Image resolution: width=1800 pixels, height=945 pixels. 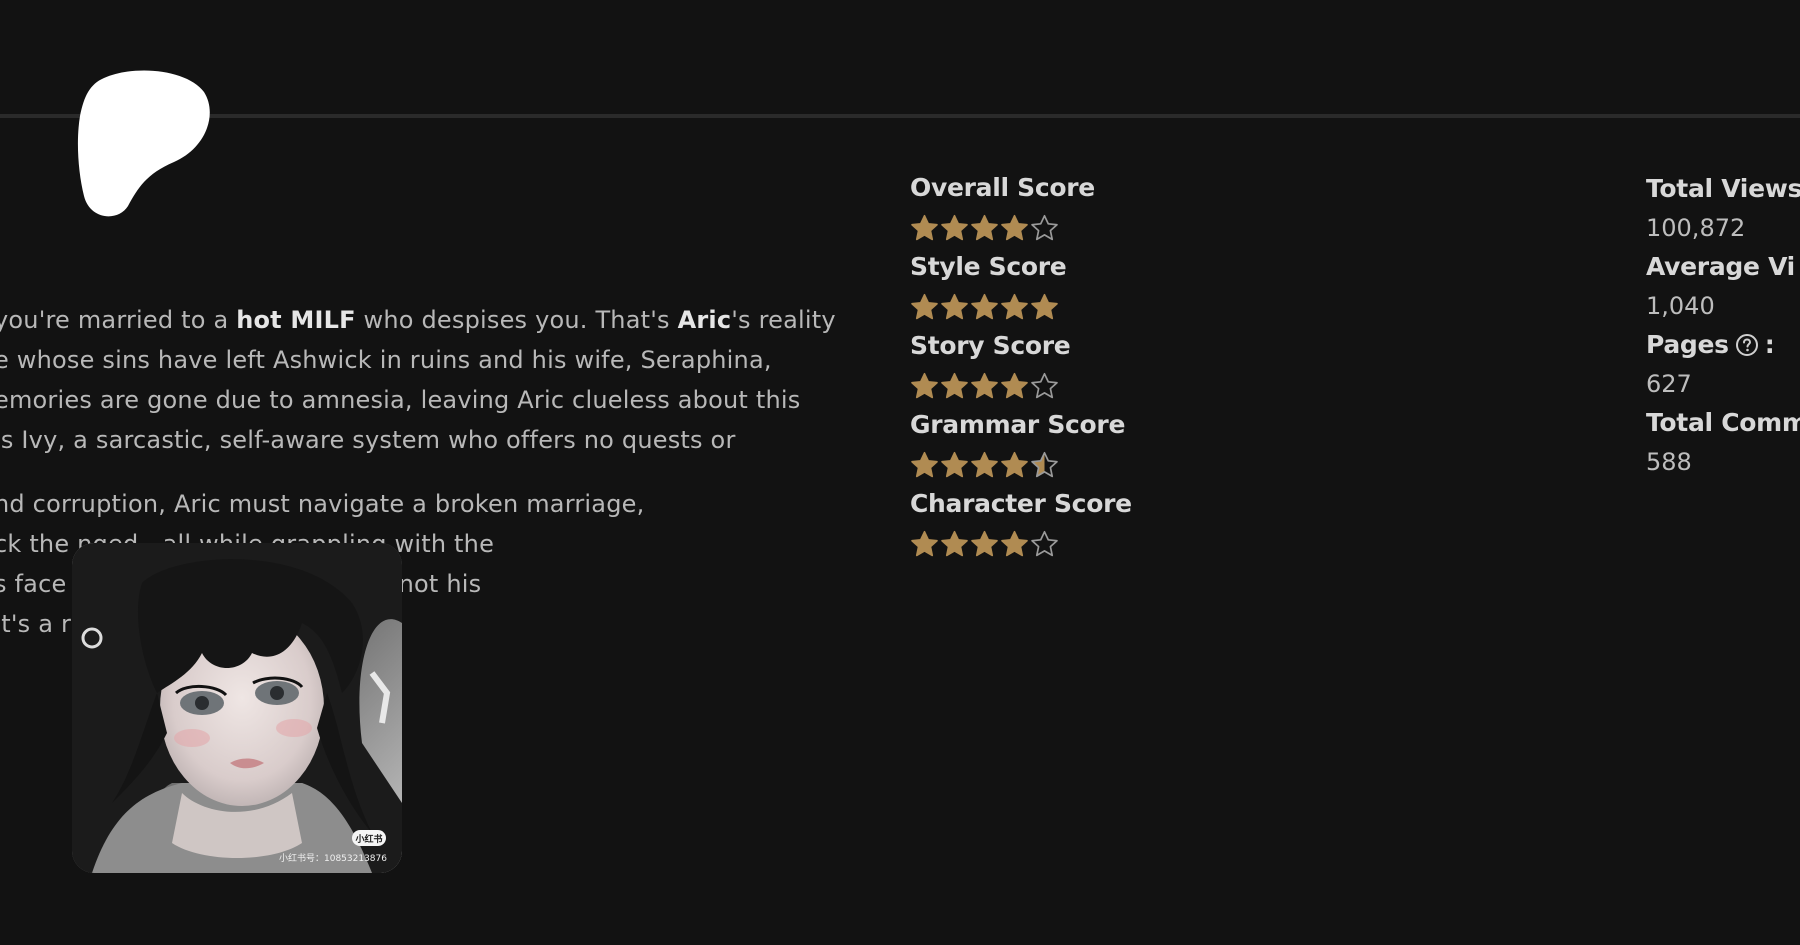 I want to click on total-views-value: 100,872, so click(x=1696, y=228).